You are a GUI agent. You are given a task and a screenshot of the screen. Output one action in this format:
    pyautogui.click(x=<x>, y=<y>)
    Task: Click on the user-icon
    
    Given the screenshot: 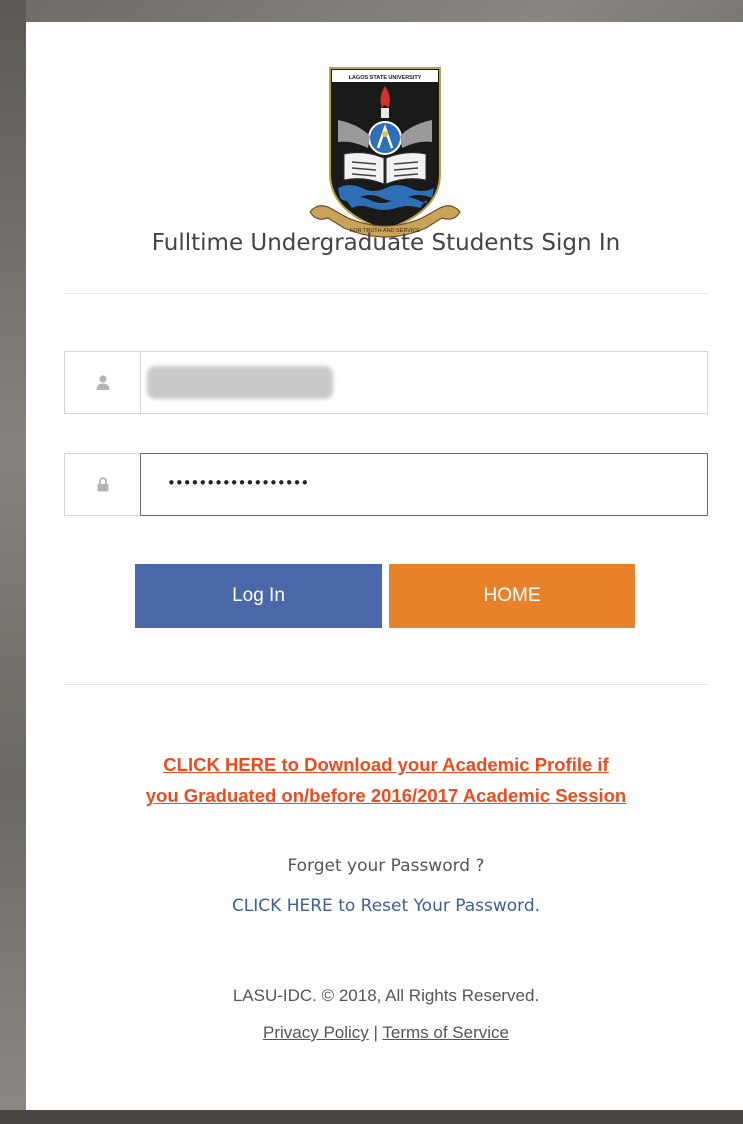 What is the action you would take?
    pyautogui.click(x=102, y=382)
    